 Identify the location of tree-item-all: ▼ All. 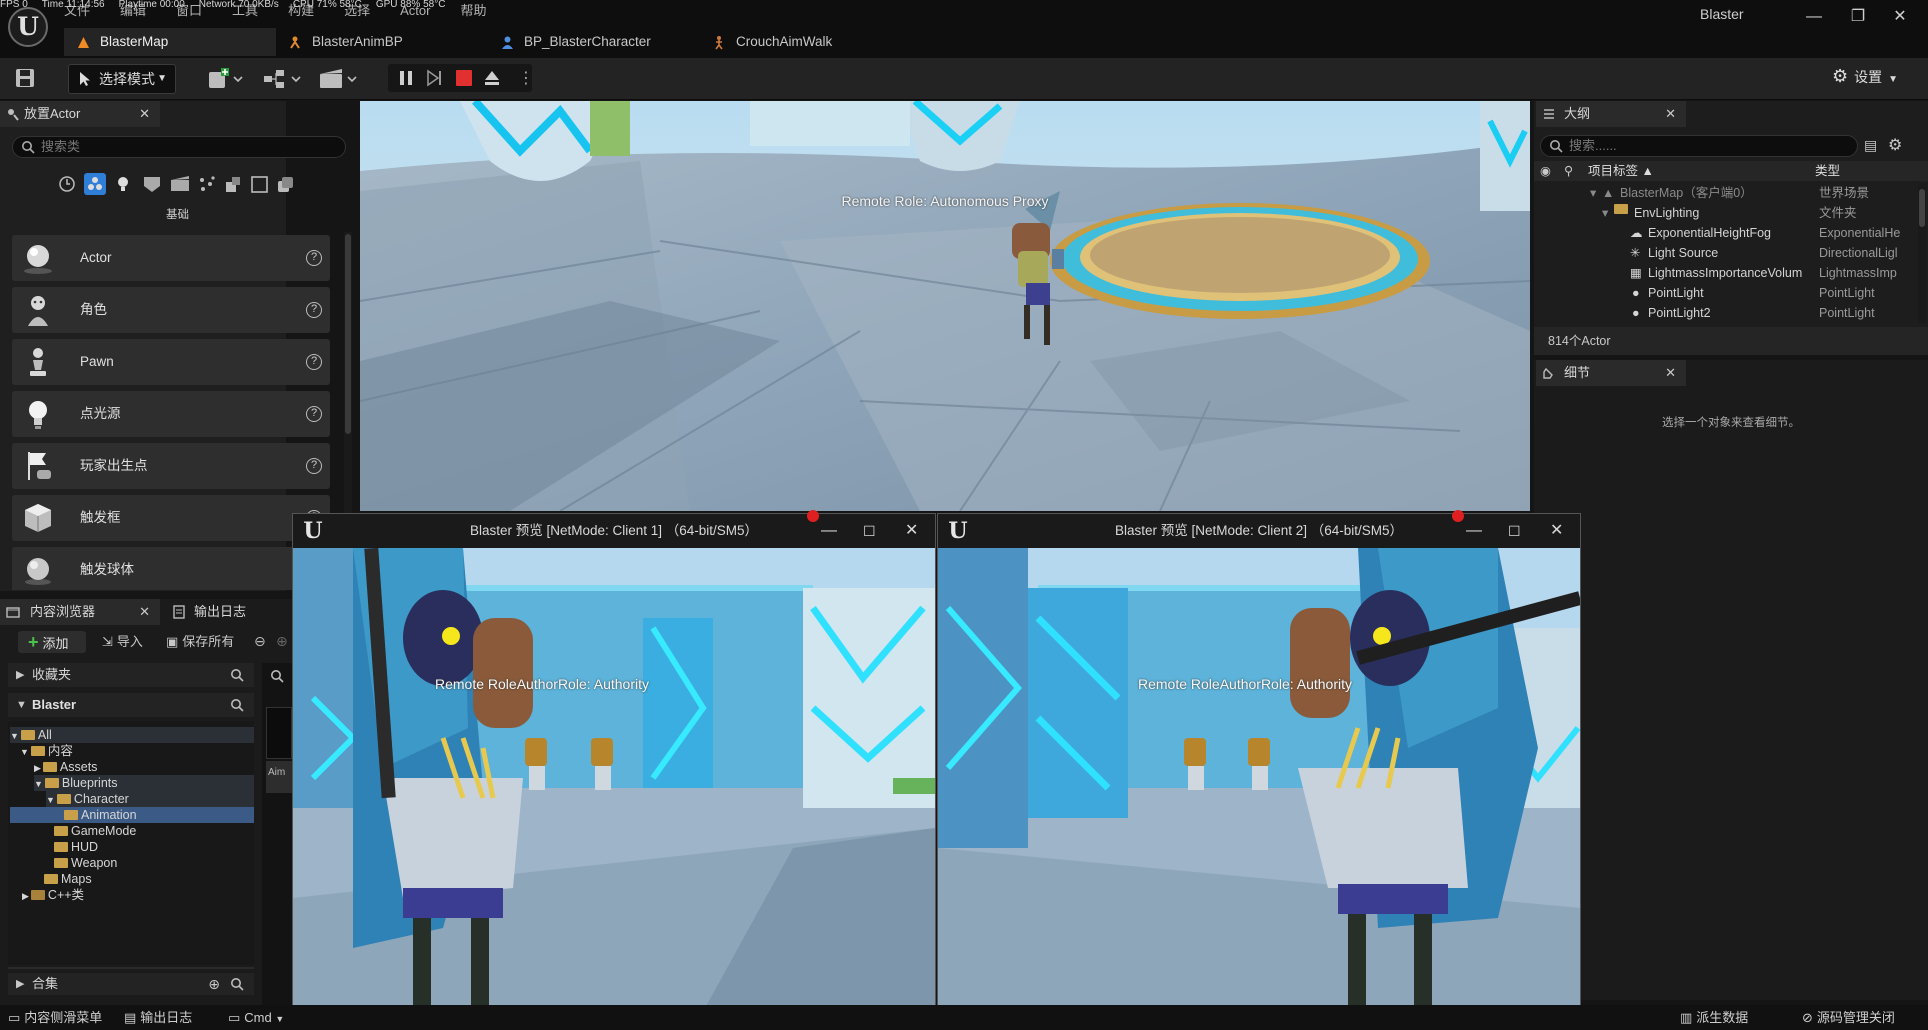
(132, 735).